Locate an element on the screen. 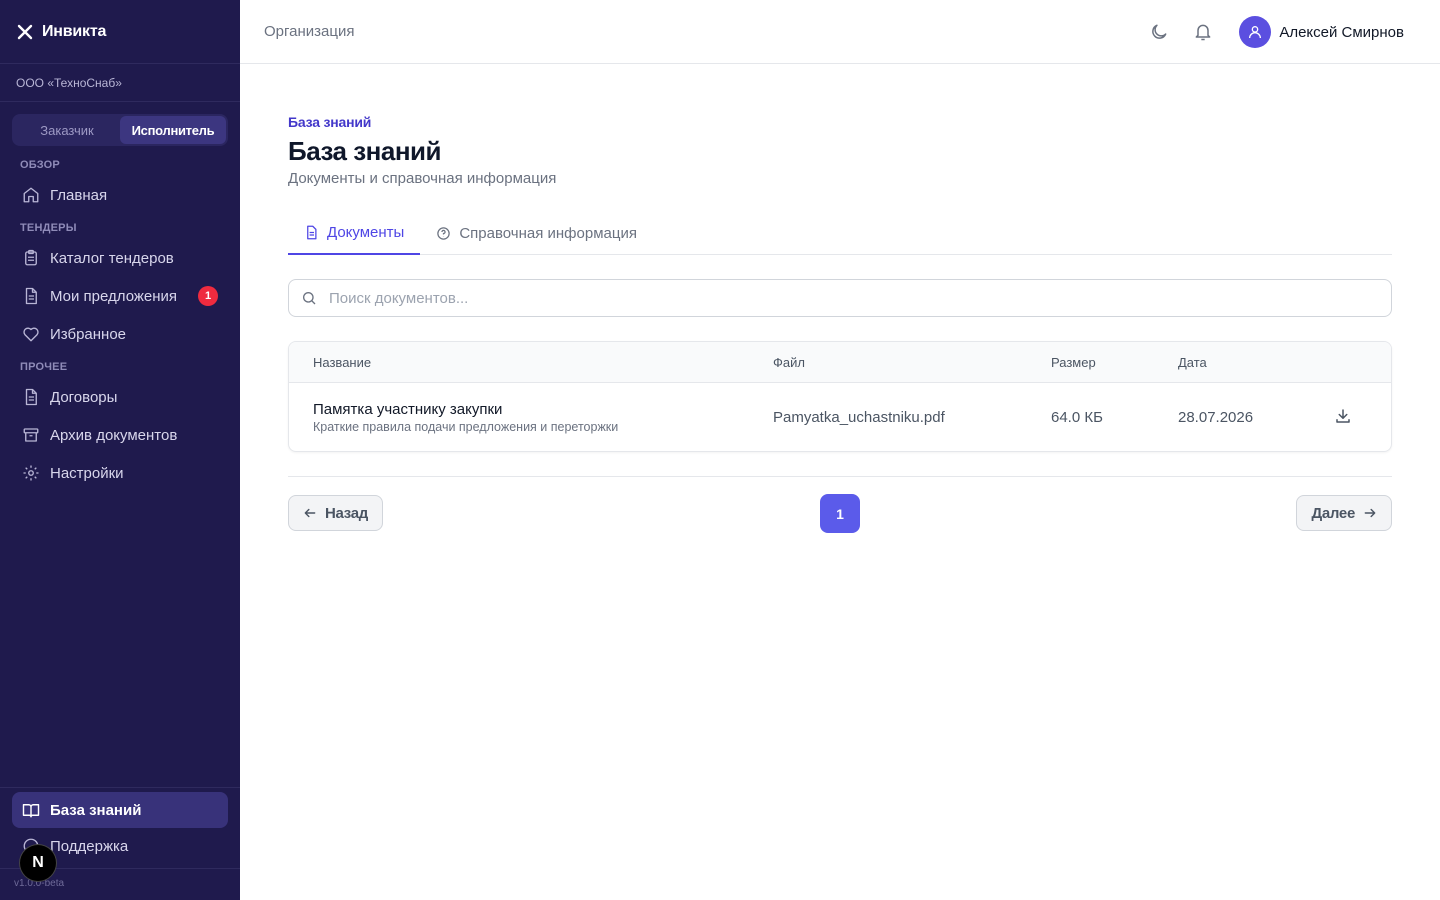 The height and width of the screenshot is (900, 1440). prev-page-label: Назад is located at coordinates (346, 513).